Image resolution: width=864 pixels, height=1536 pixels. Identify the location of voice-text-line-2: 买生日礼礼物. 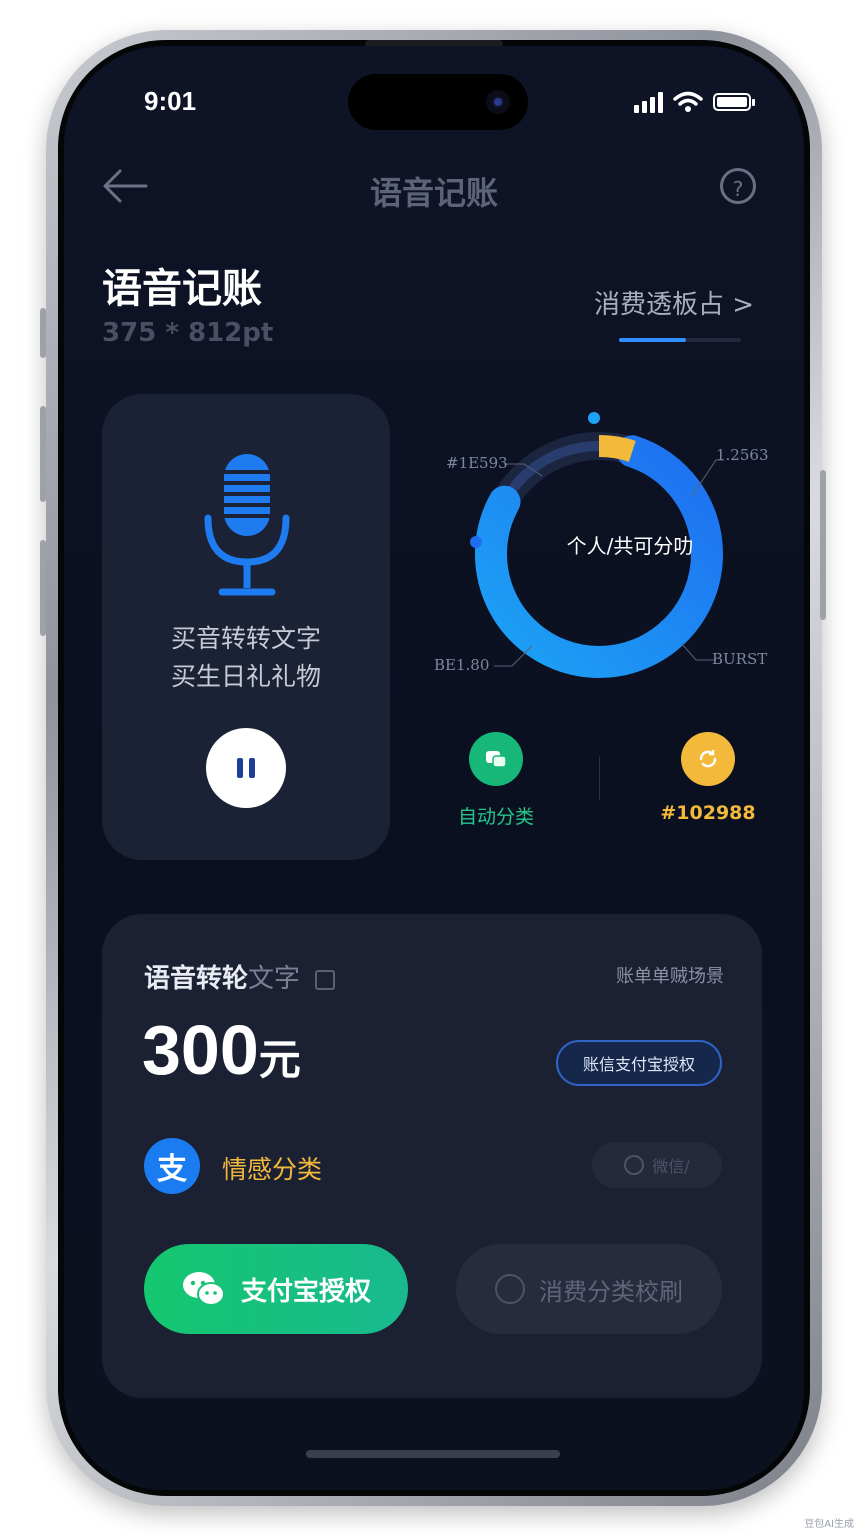
(245, 676).